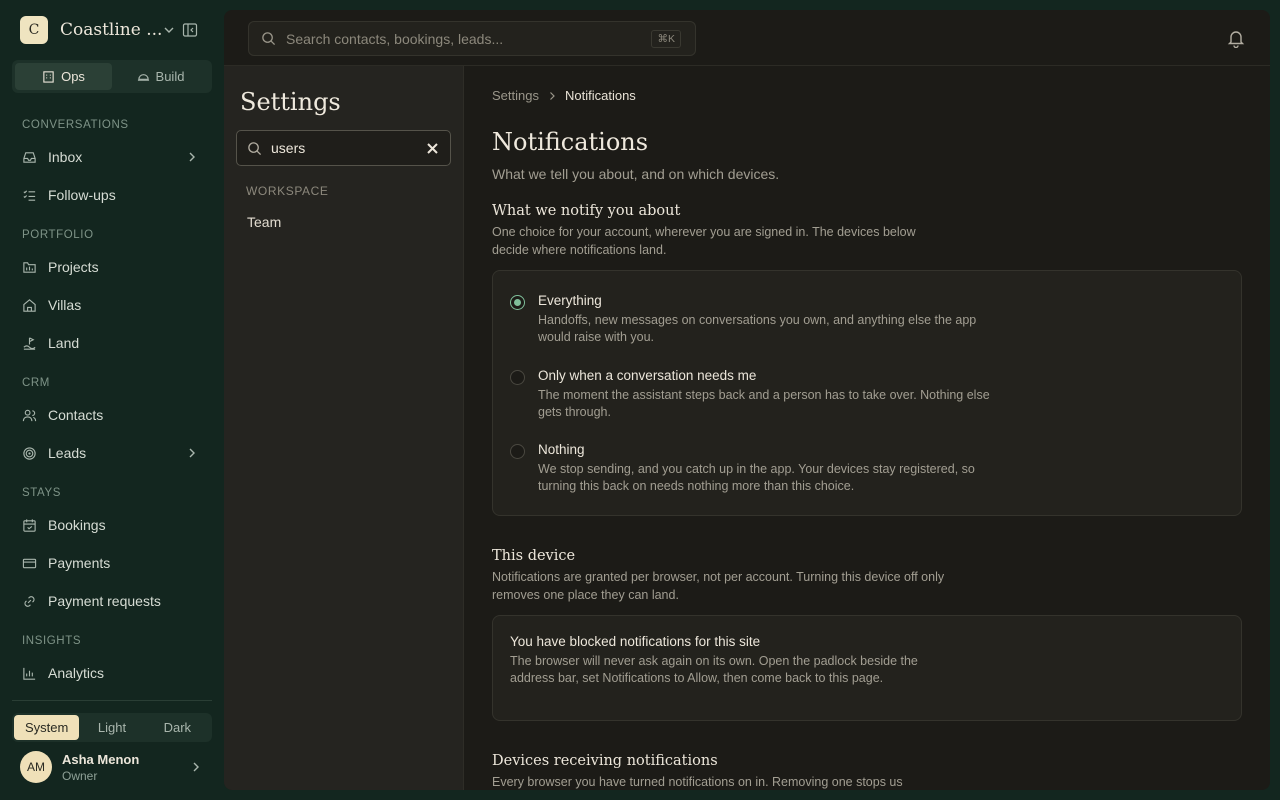 The image size is (1280, 800). I want to click on theme-dark-button: Dark, so click(177, 727).